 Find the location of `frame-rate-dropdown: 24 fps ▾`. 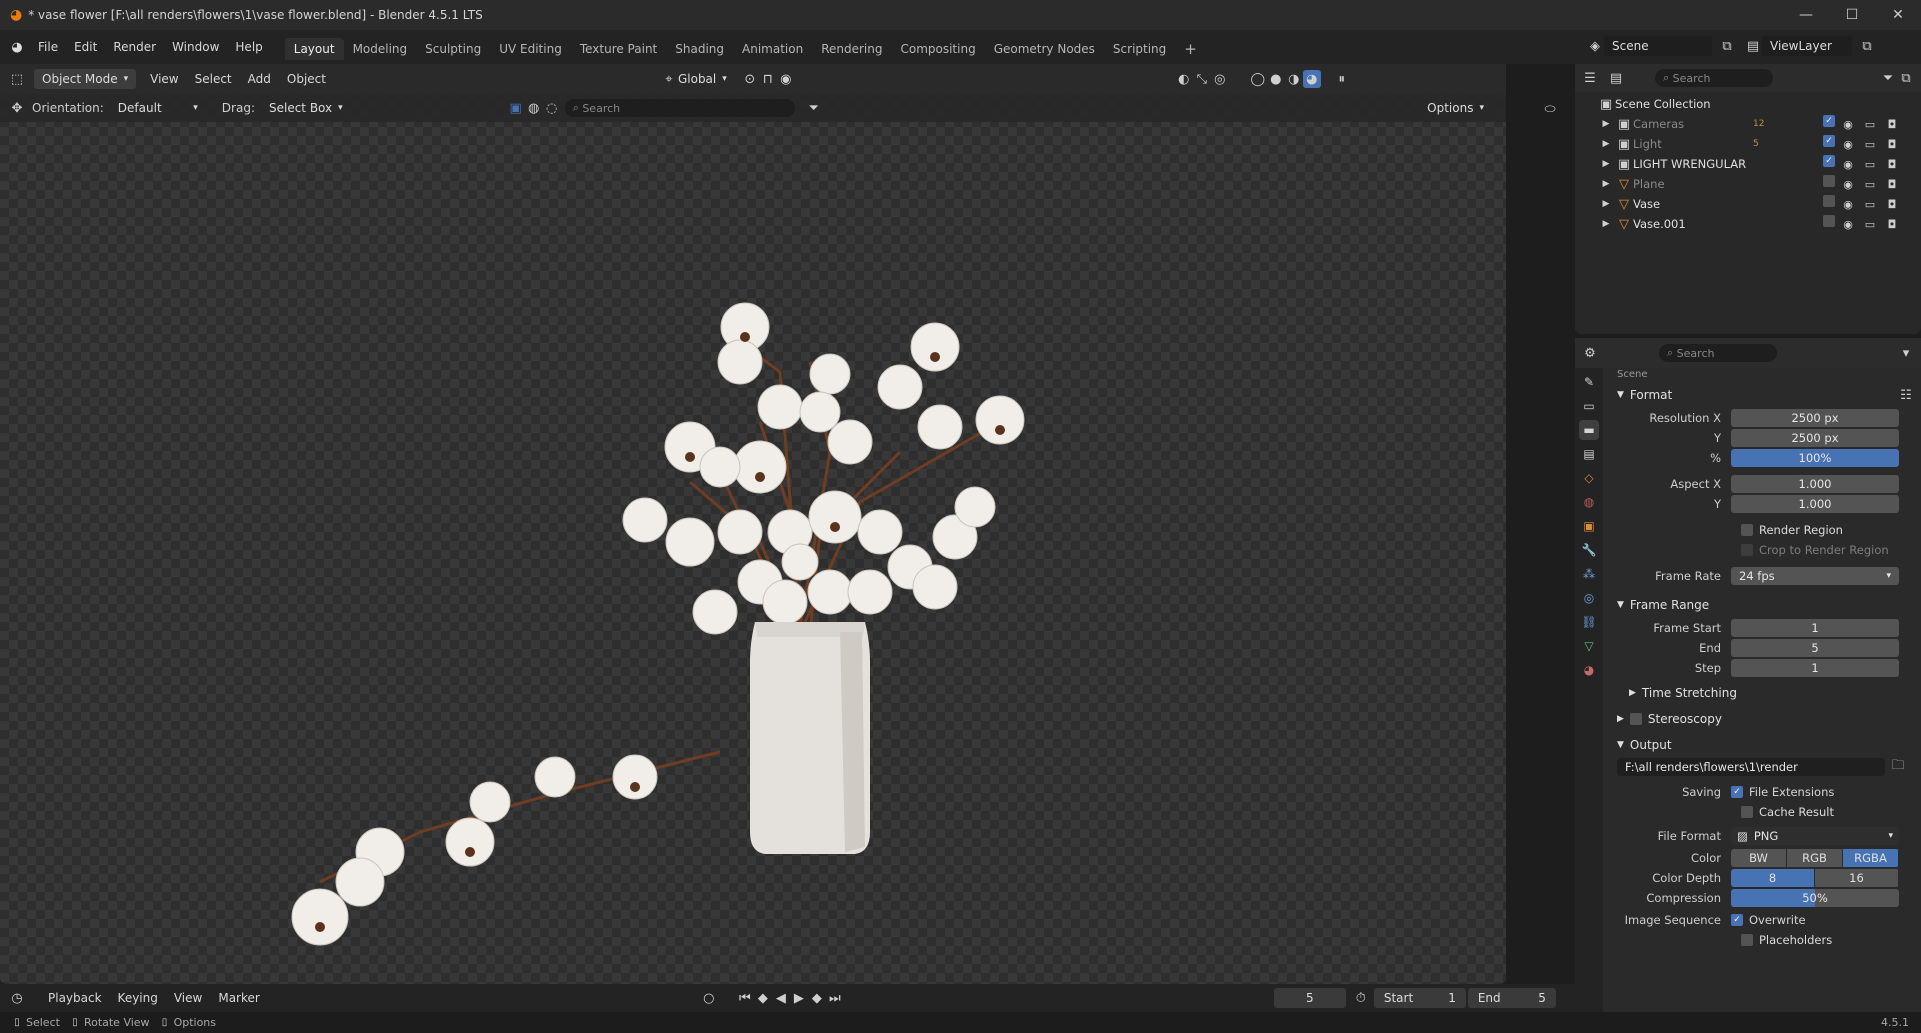

frame-rate-dropdown: 24 fps ▾ is located at coordinates (1815, 576).